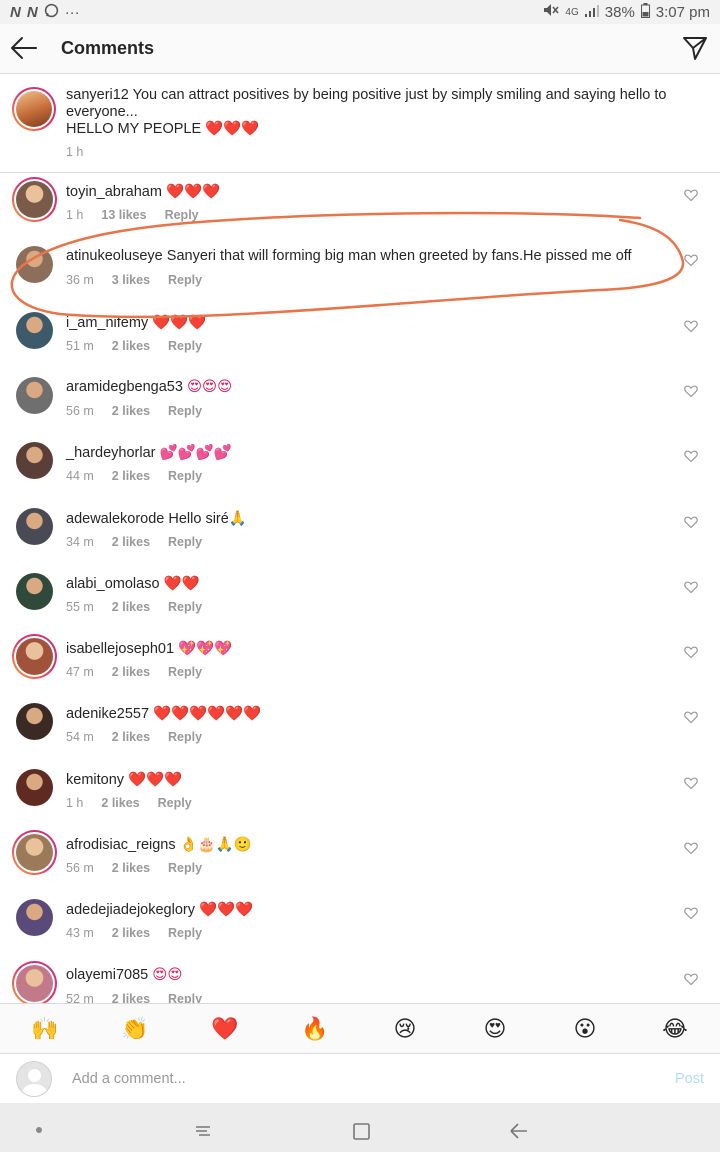  Describe the element at coordinates (131, 280) in the screenshot. I see `comment-likes: 3 likes` at that location.